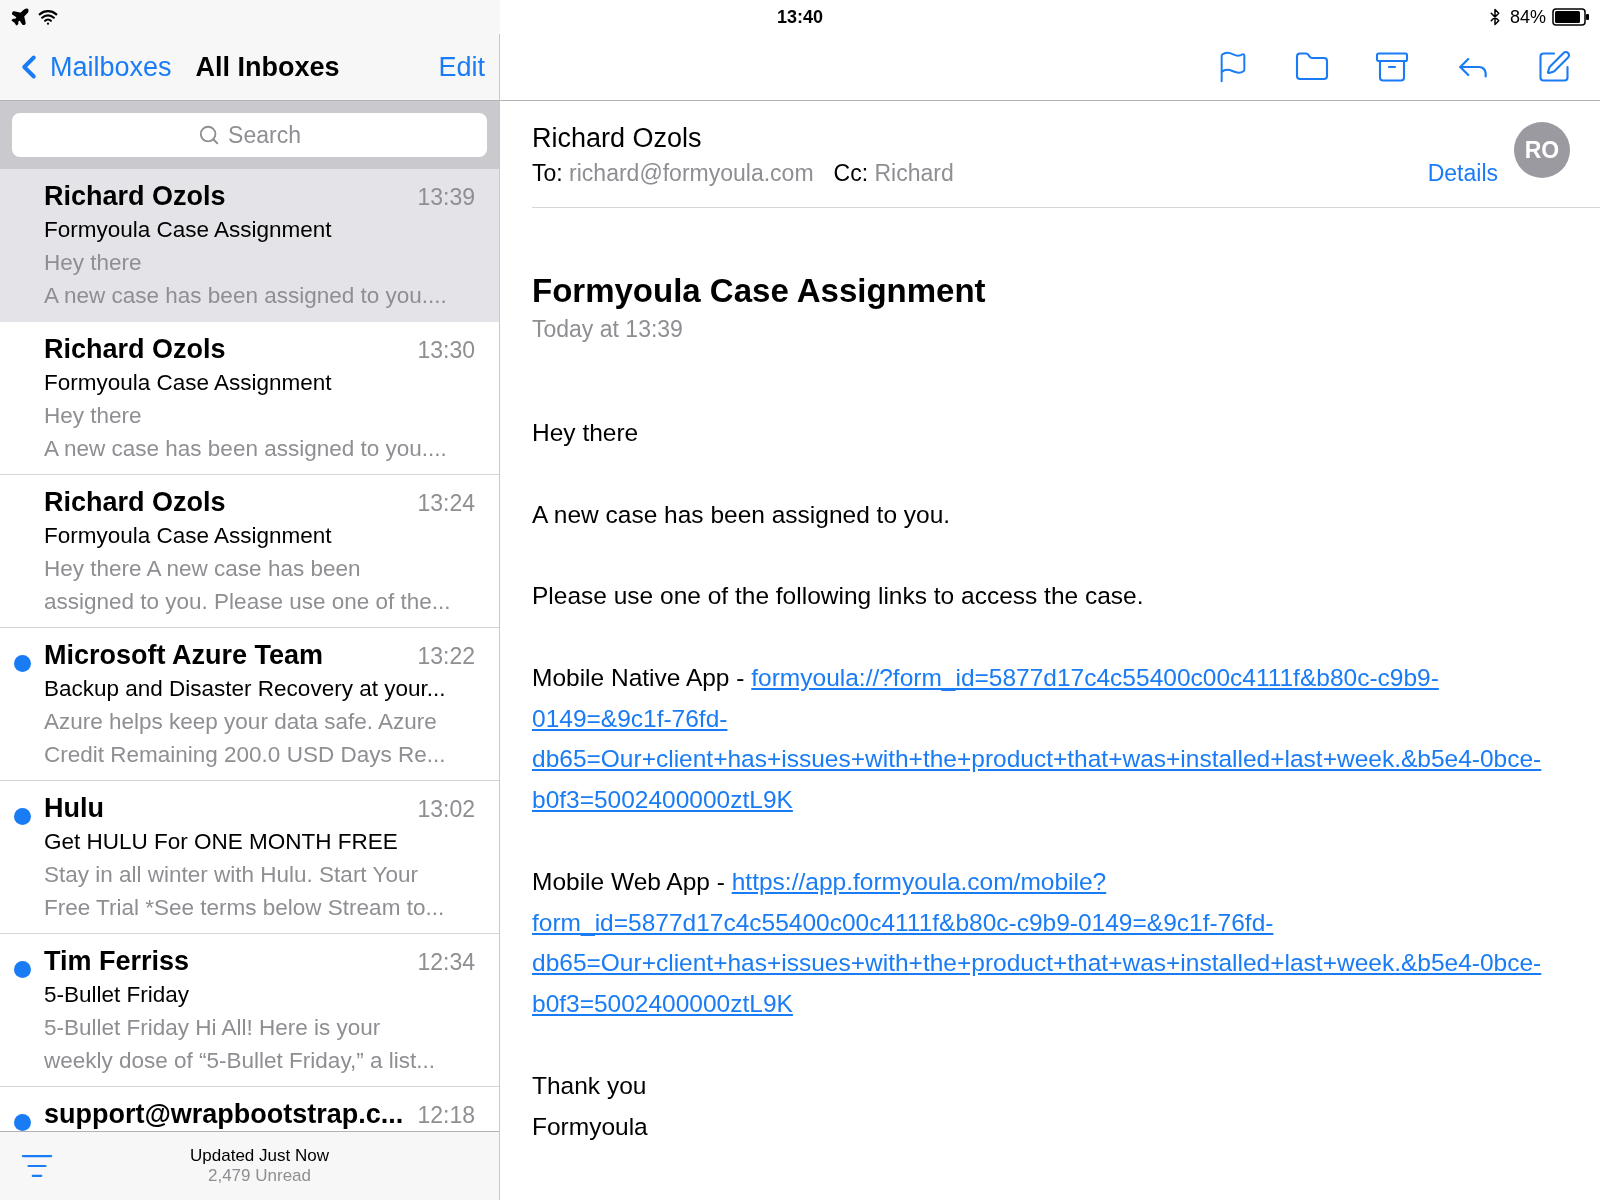  I want to click on unread-count: 2,479 Unread, so click(259, 1176).